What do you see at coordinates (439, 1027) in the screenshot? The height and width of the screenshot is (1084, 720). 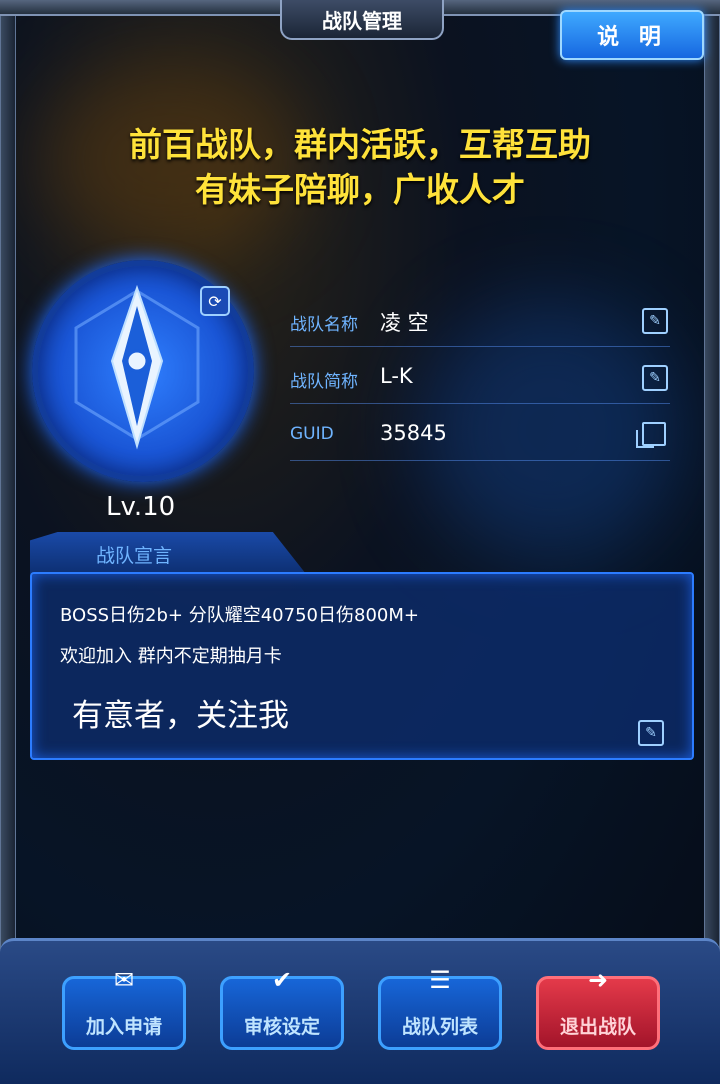 I see `team-list-label: 战队列表` at bounding box center [439, 1027].